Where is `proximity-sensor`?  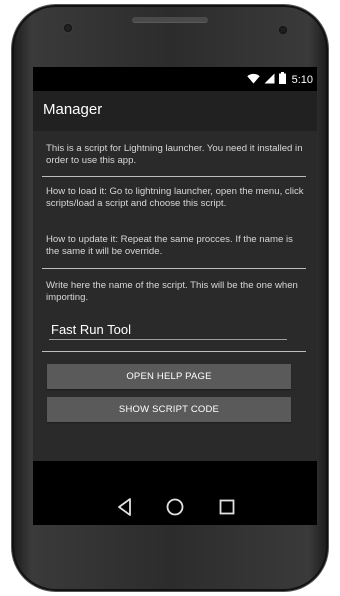
proximity-sensor is located at coordinates (283, 30).